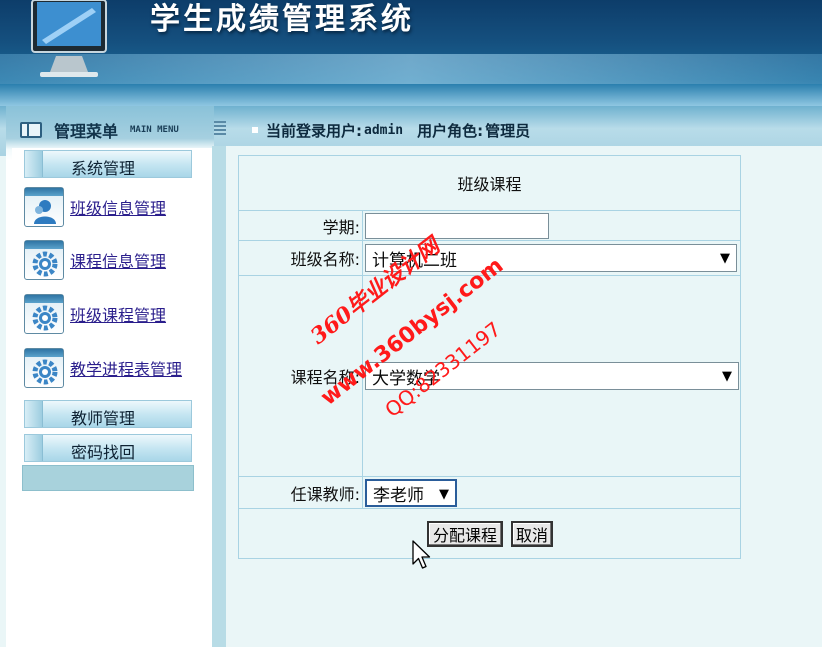 The width and height of the screenshot is (822, 647). I want to click on cancel-button: 取消, so click(532, 534).